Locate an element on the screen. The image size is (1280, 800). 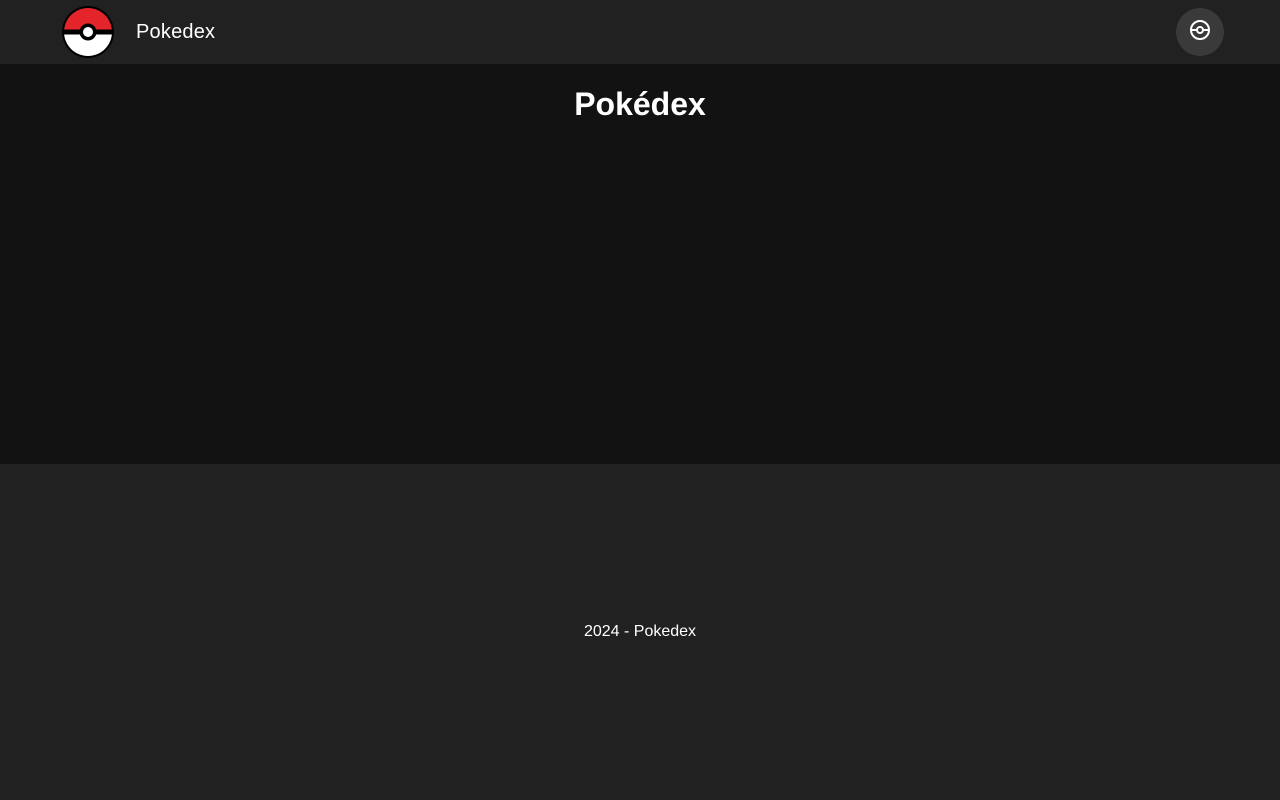
theme-toggle-button is located at coordinates (1200, 32).